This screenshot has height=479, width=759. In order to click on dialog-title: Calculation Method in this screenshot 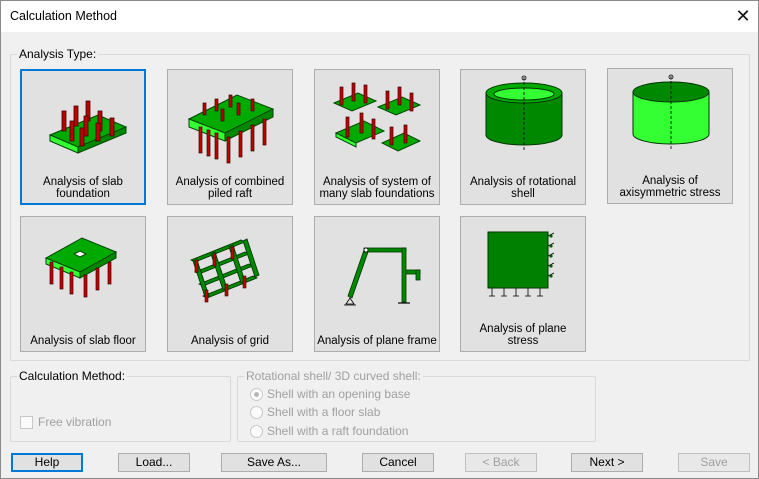, I will do `click(64, 16)`.